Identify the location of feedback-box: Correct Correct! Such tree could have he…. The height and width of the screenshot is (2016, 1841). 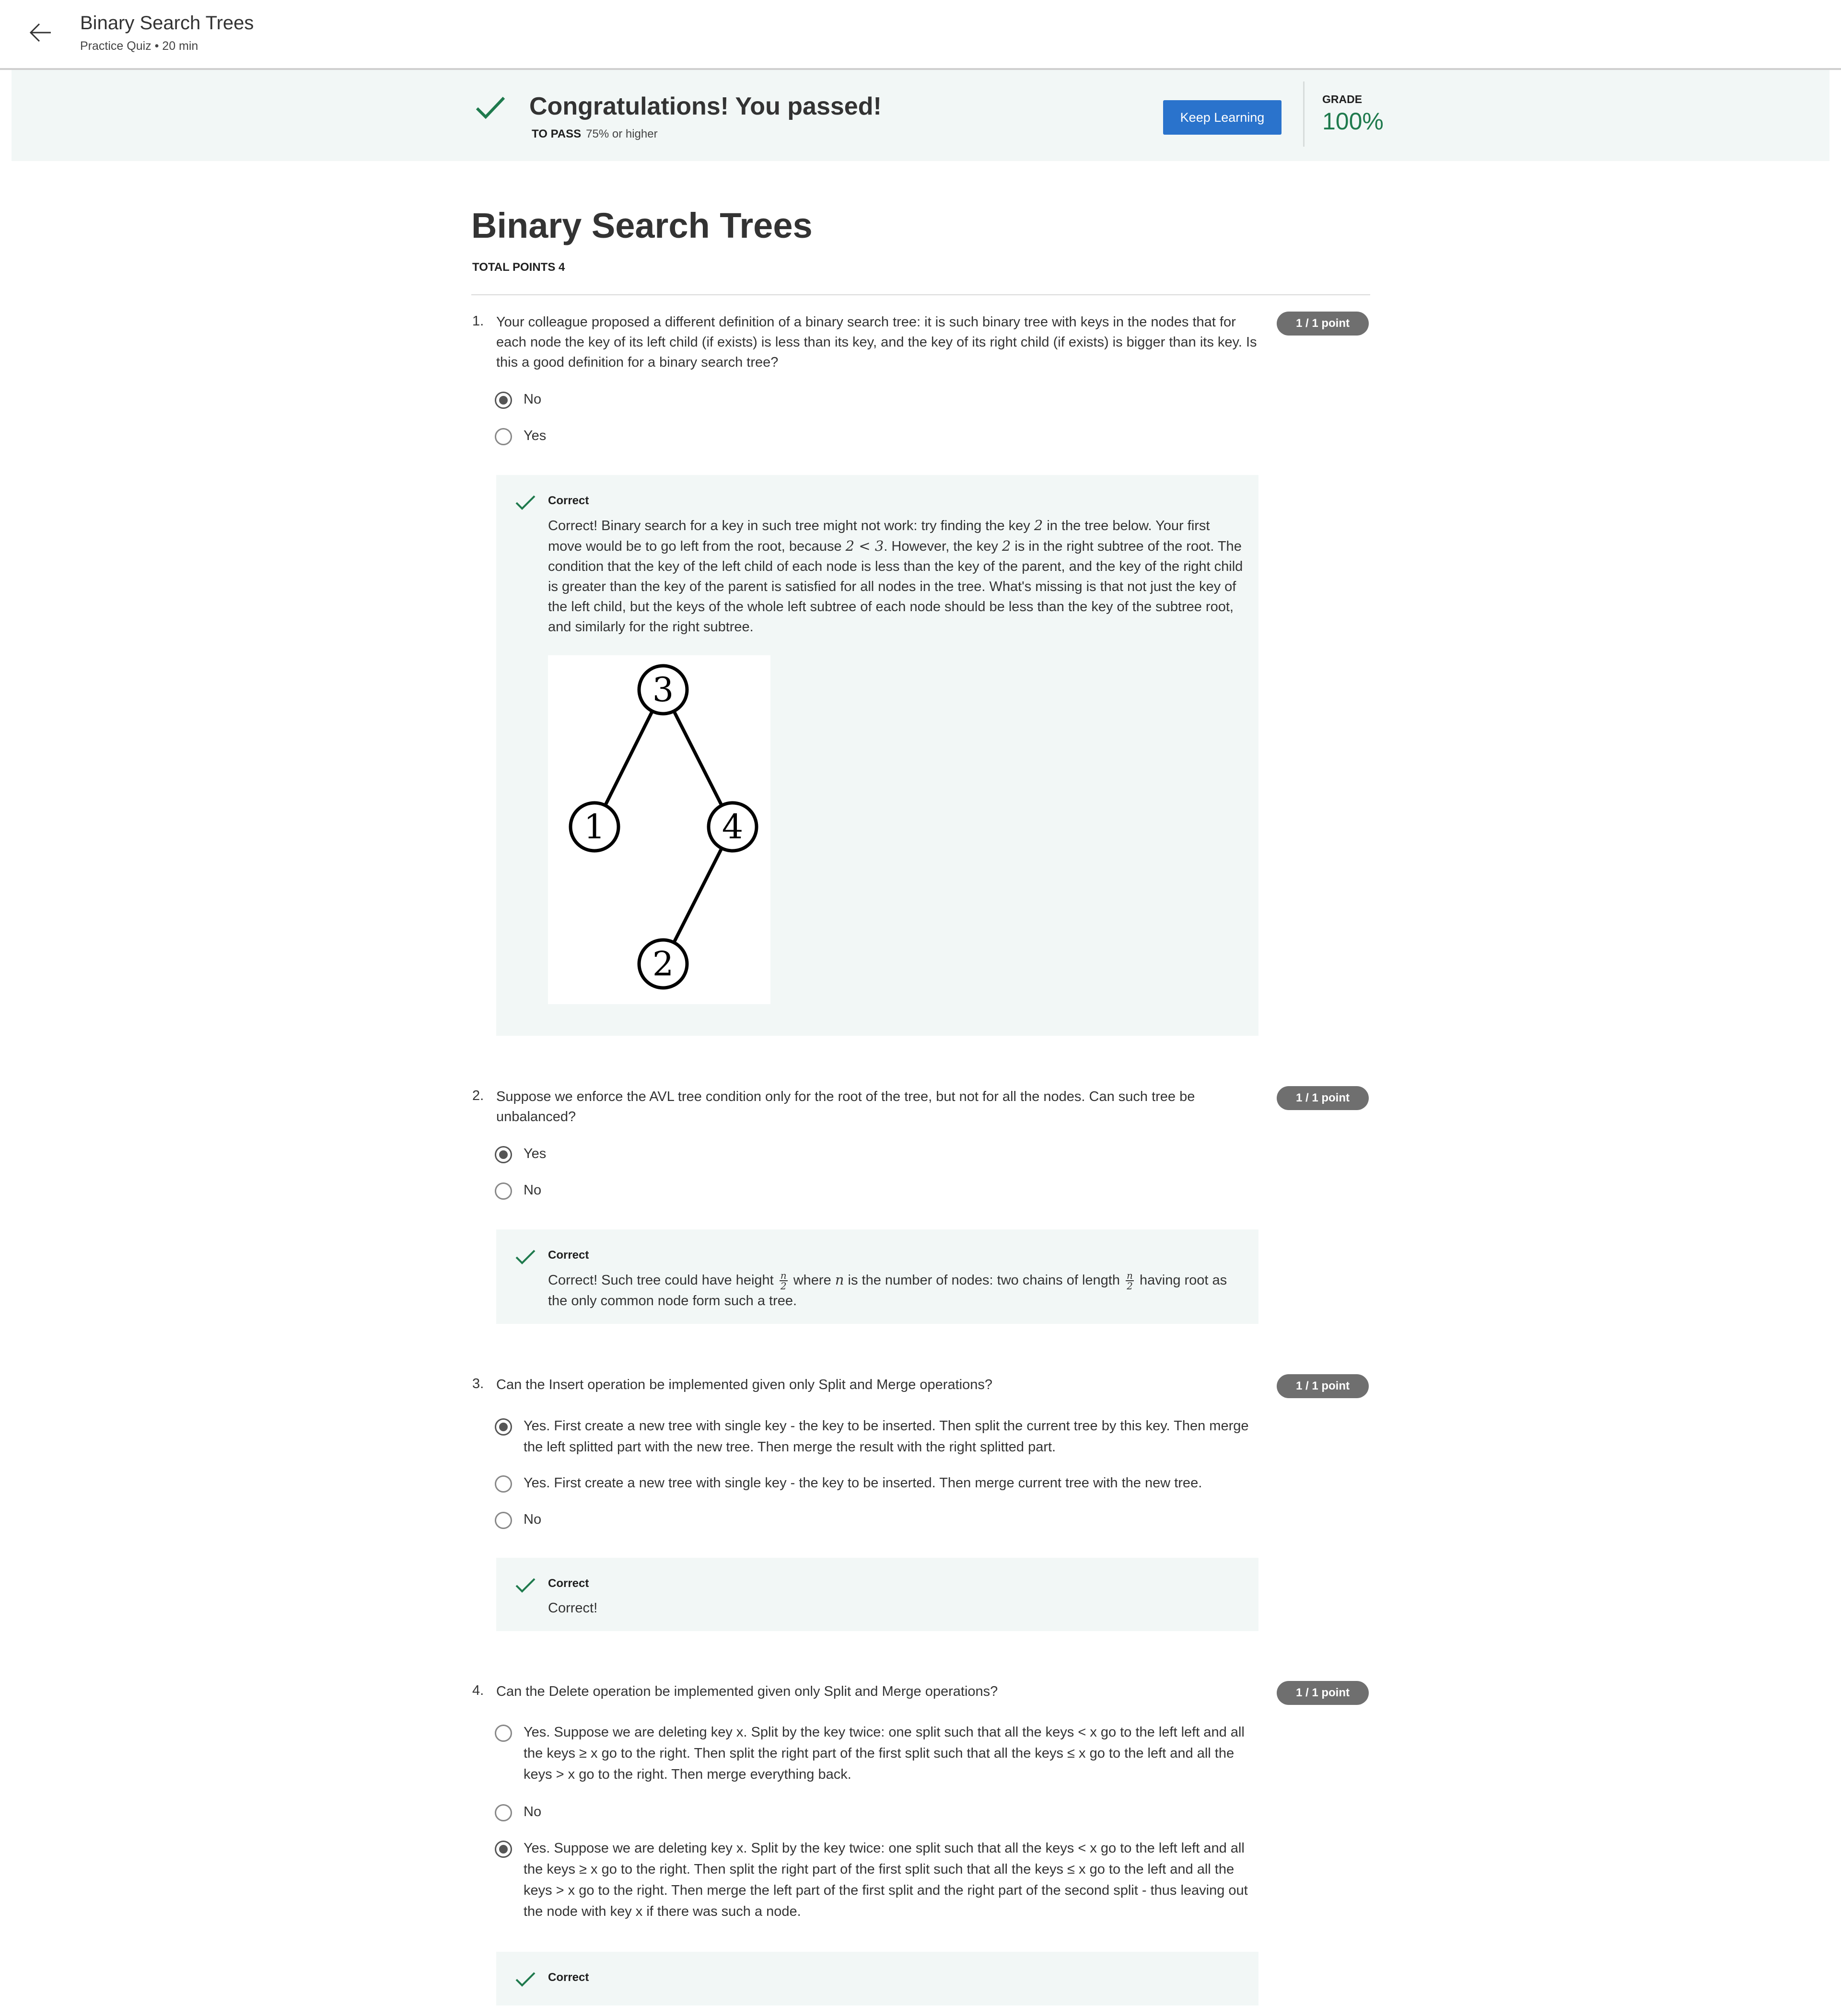
(877, 1276).